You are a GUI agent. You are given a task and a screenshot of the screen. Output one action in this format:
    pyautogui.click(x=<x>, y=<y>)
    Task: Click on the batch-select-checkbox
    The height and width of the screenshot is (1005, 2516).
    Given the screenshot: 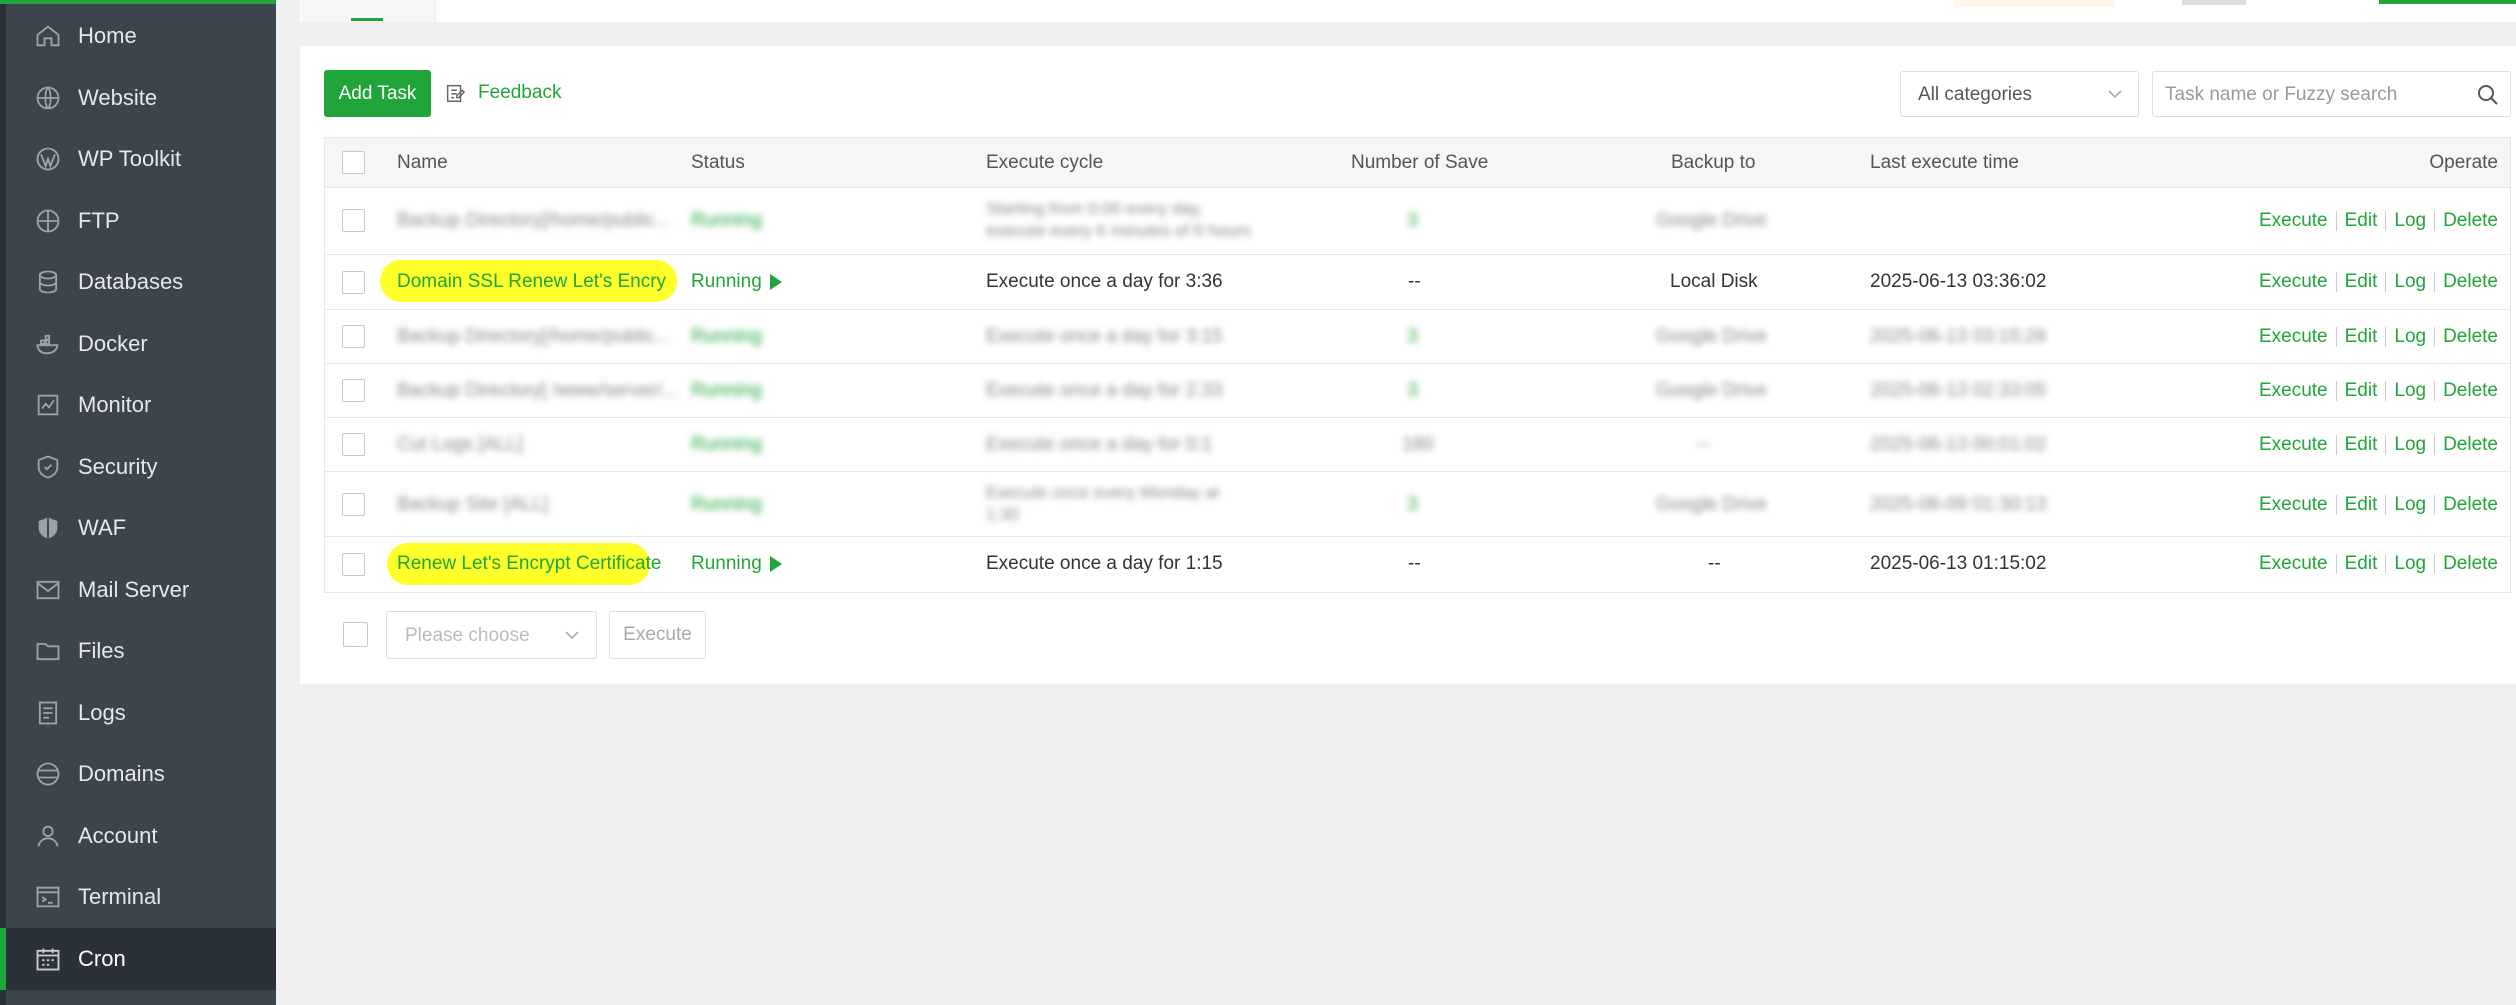 What is the action you would take?
    pyautogui.click(x=355, y=634)
    